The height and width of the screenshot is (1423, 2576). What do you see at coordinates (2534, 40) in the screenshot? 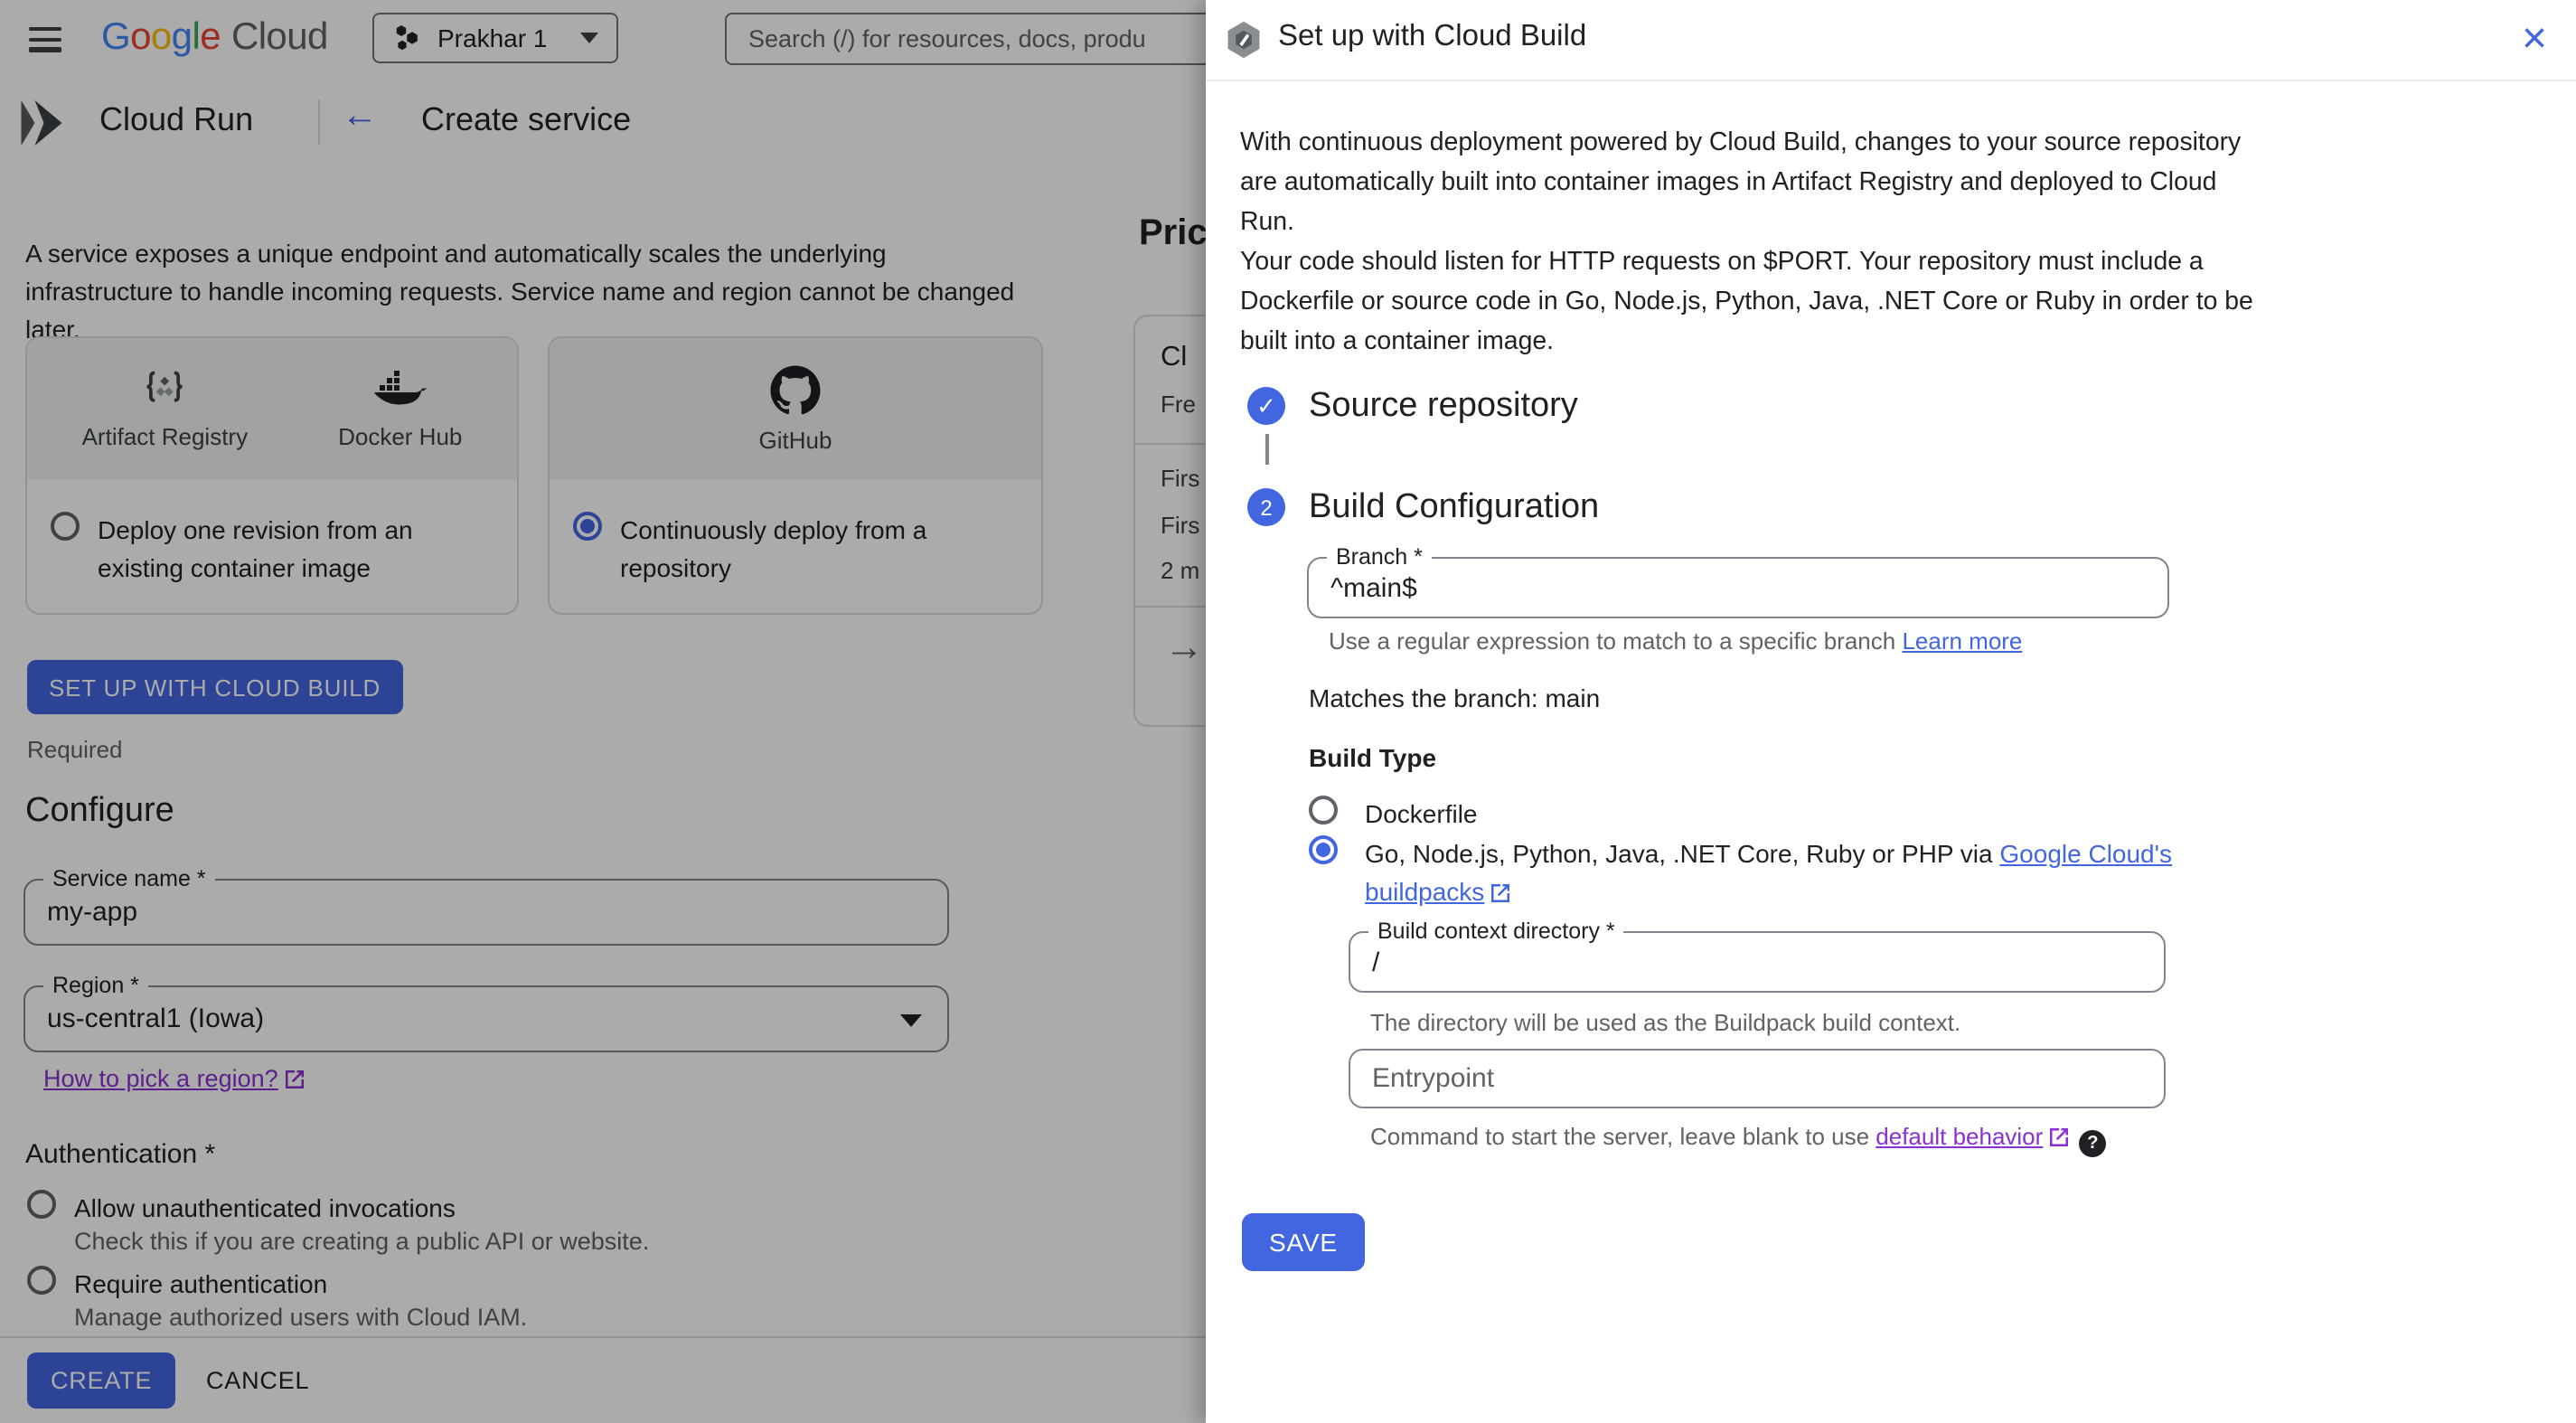
I see `close-icon: ×` at bounding box center [2534, 40].